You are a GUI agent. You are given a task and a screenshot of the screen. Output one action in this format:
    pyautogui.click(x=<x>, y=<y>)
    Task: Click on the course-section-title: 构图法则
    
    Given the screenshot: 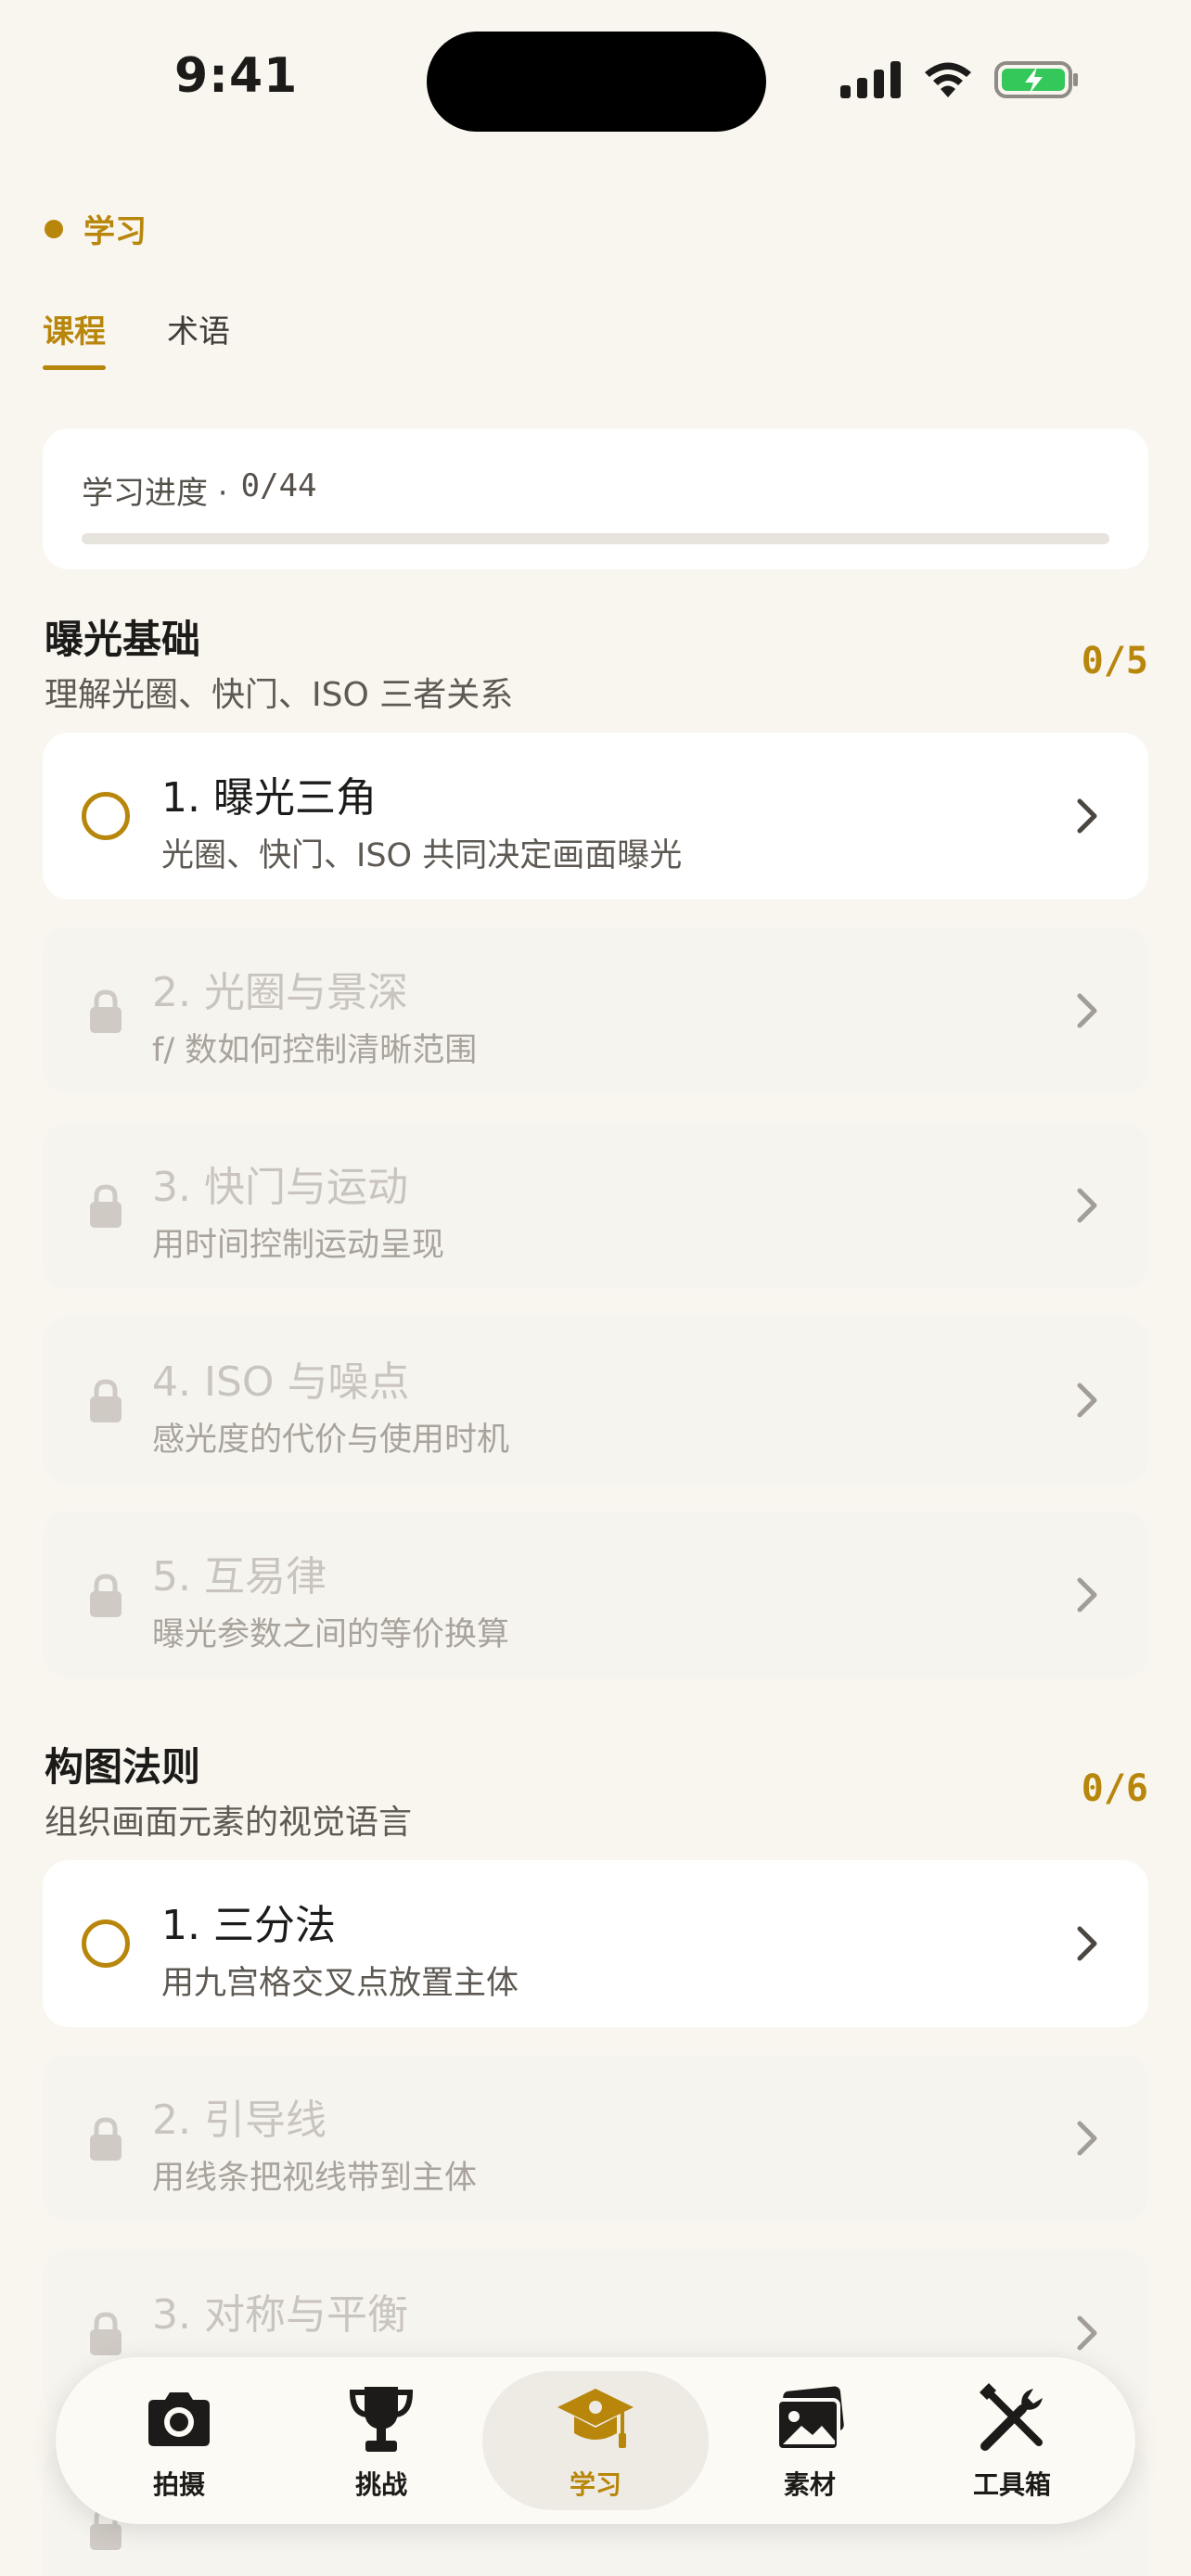 What is the action you would take?
    pyautogui.click(x=123, y=1767)
    